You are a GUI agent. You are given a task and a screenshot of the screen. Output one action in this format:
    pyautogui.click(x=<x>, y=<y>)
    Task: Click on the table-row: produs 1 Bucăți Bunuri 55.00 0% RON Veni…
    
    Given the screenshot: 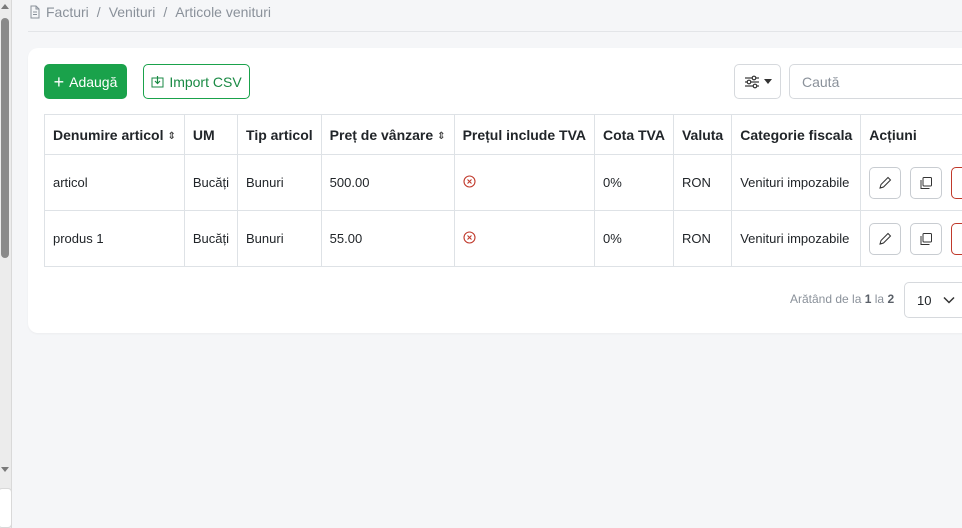 What is the action you would take?
    pyautogui.click(x=503, y=238)
    